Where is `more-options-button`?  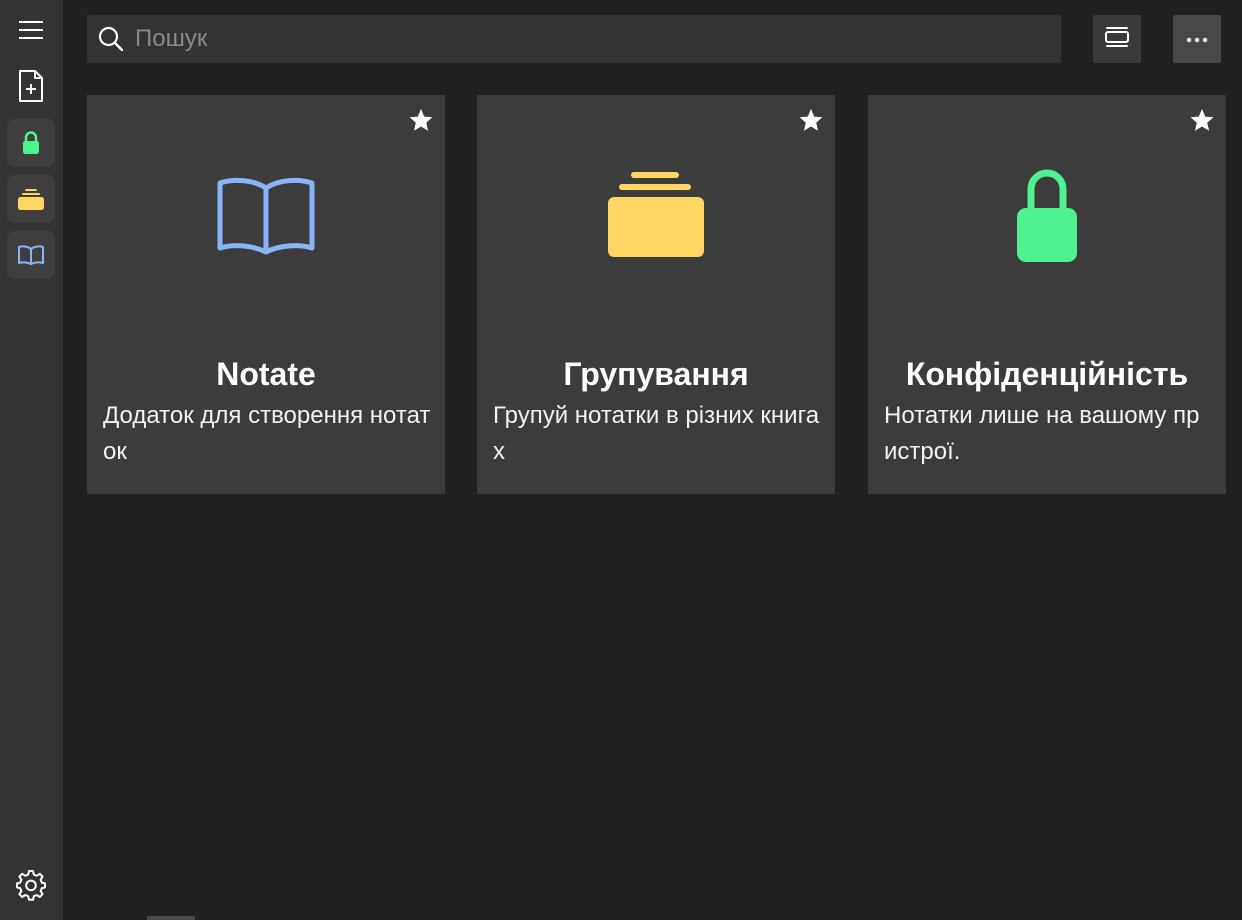 more-options-button is located at coordinates (1197, 39).